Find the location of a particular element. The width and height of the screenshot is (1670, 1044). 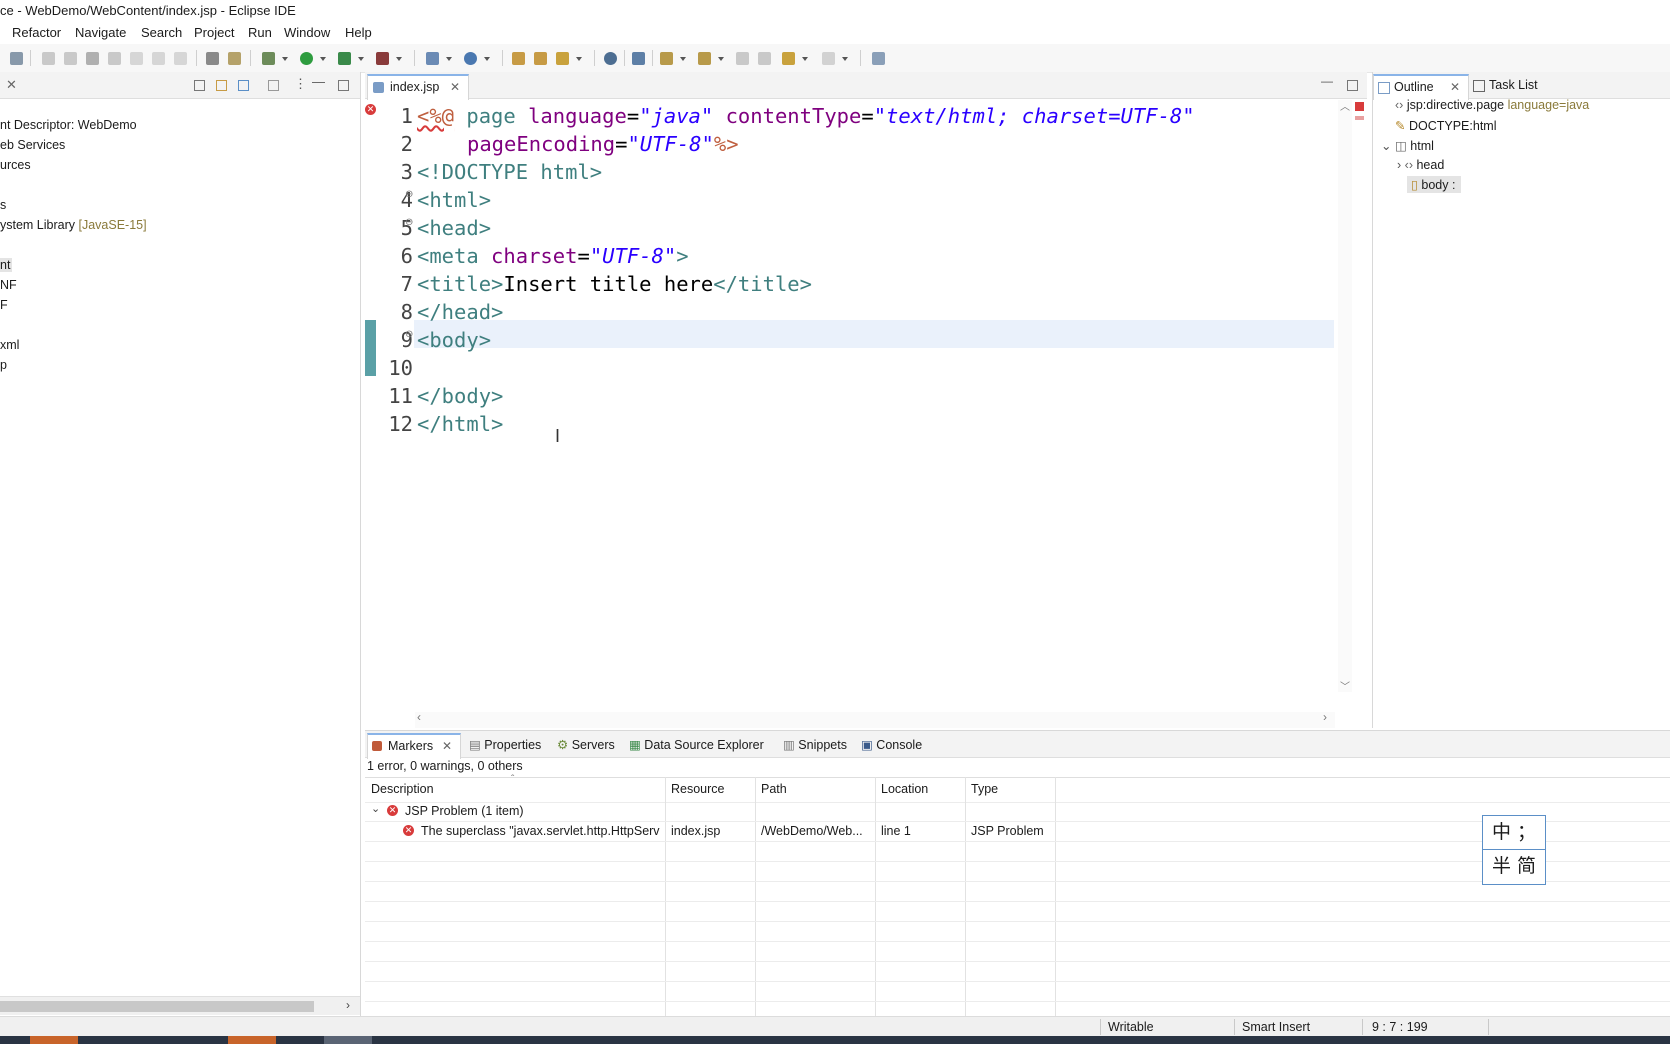

back-dropdown-icon is located at coordinates (805, 59).